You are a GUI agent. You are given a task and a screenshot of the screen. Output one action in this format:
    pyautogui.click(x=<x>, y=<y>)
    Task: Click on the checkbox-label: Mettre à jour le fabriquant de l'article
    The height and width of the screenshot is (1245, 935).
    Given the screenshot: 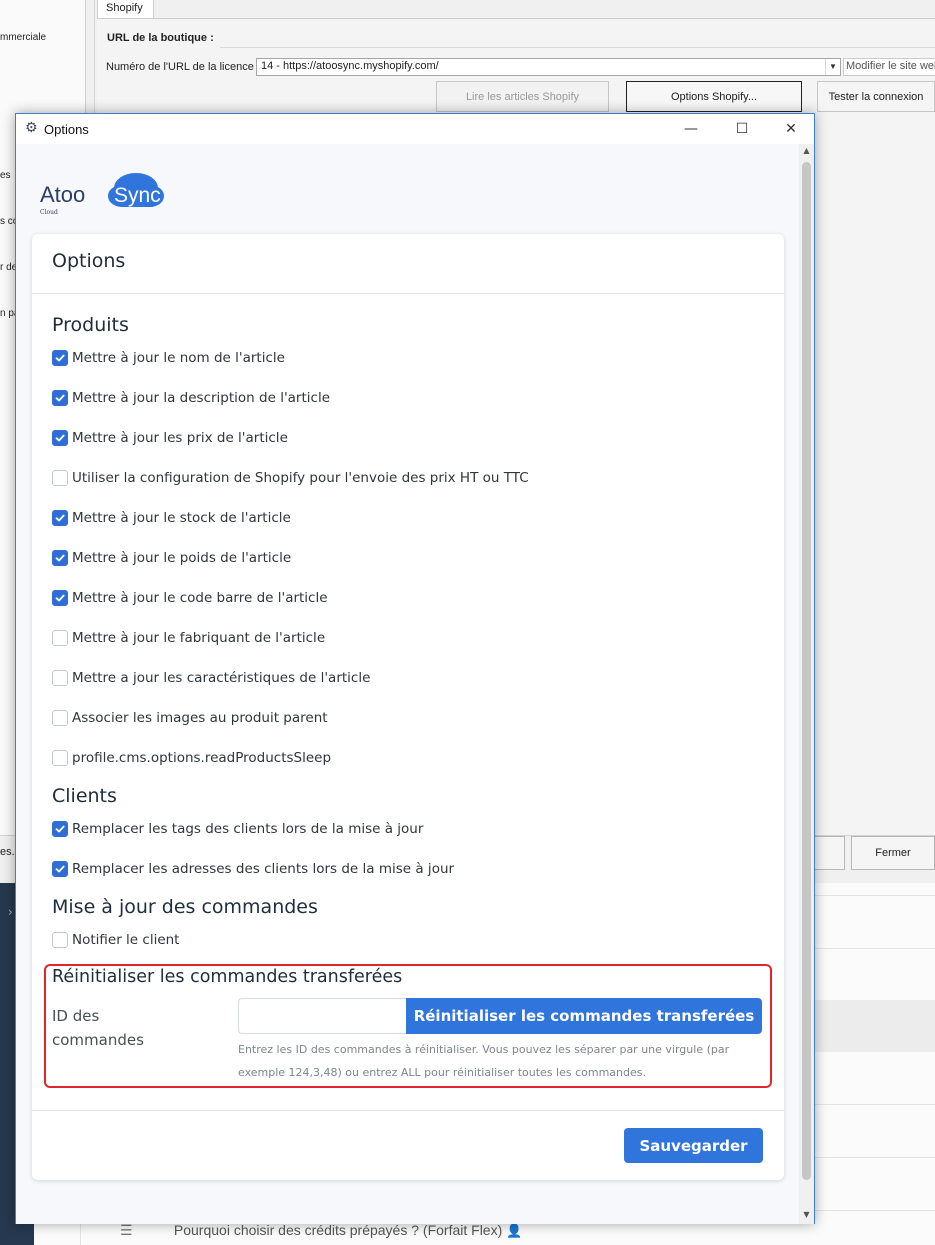 What is the action you would take?
    pyautogui.click(x=199, y=638)
    